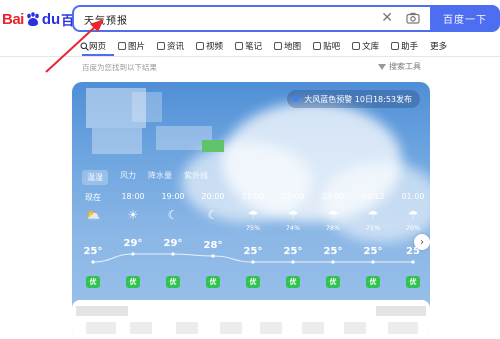 The width and height of the screenshot is (500, 339). I want to click on scroll-next-button: ›, so click(422, 242).